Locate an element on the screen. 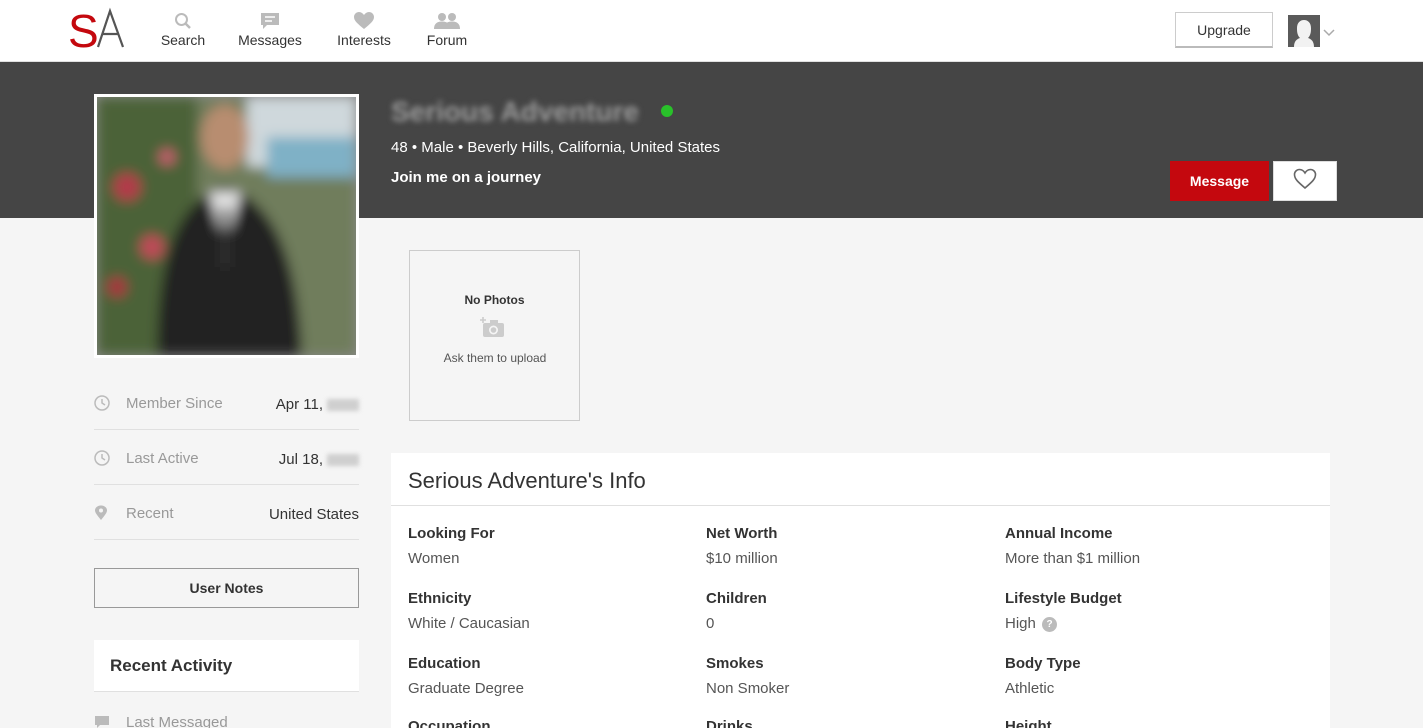  help-icon: ? is located at coordinates (1050, 624).